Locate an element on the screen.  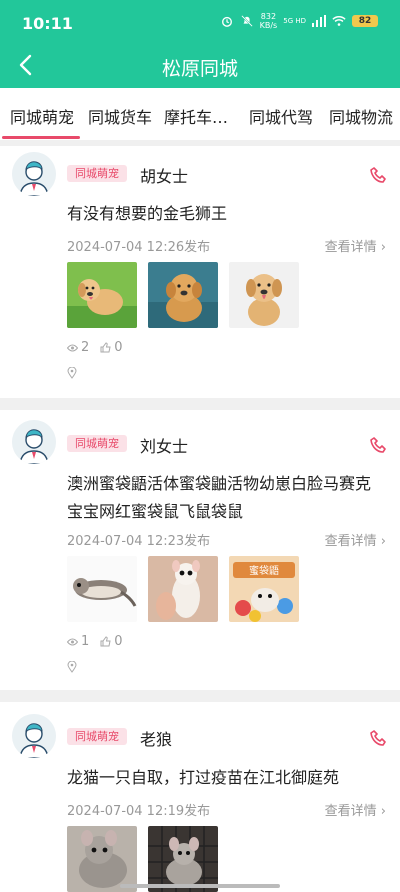
wifi-icon is located at coordinates (339, 21).